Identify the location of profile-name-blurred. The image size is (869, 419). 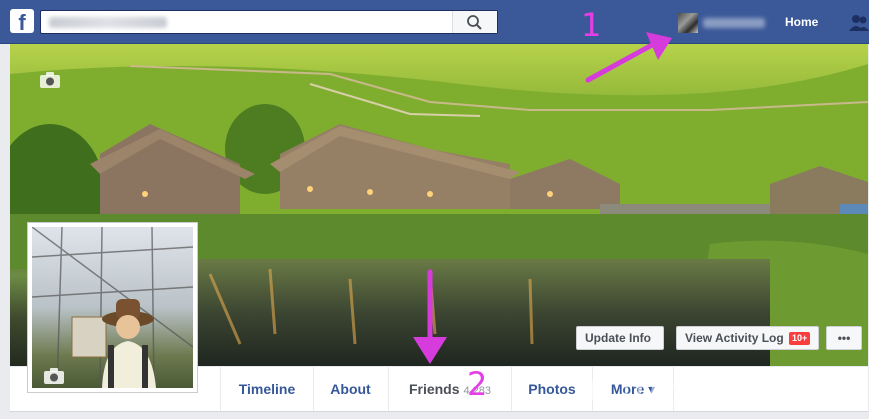
(734, 23).